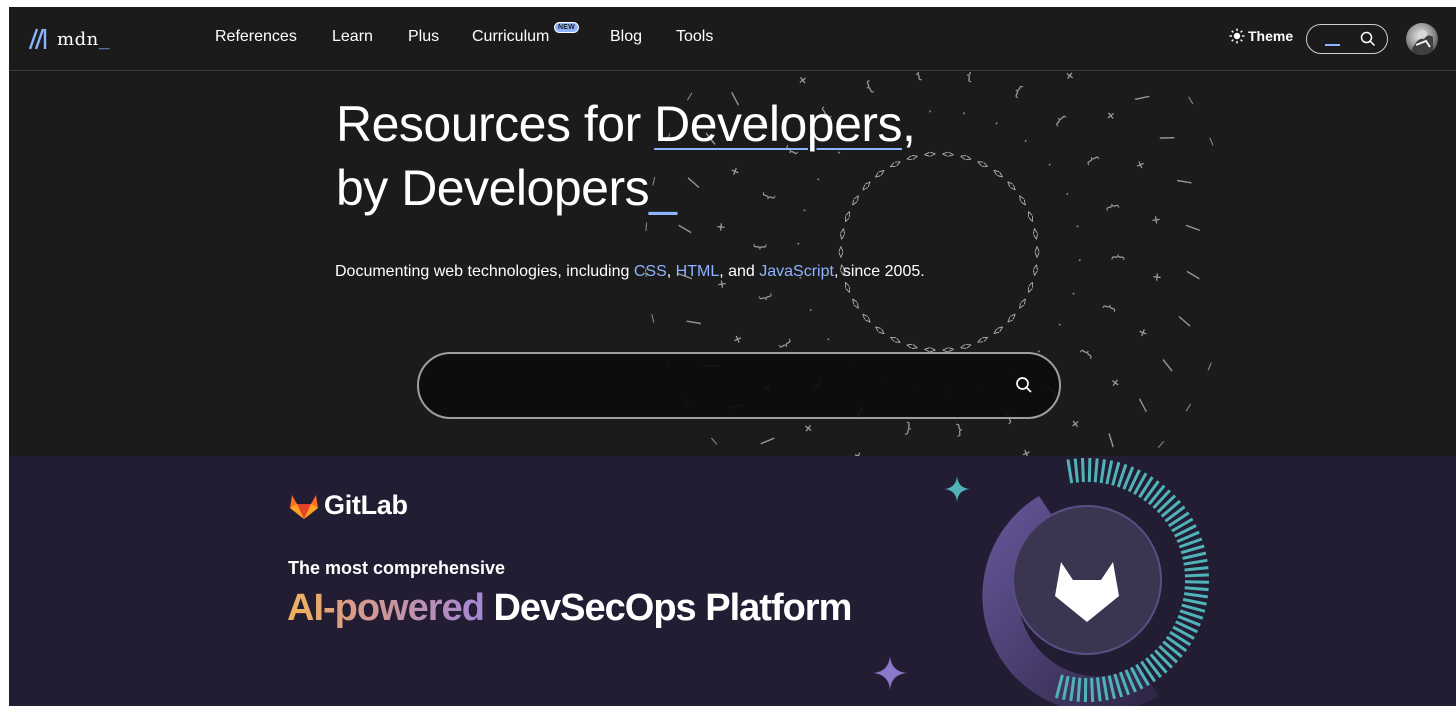 The width and height of the screenshot is (1456, 706). Describe the element at coordinates (304, 506) in the screenshot. I see `gitlab-fox-icon` at that location.